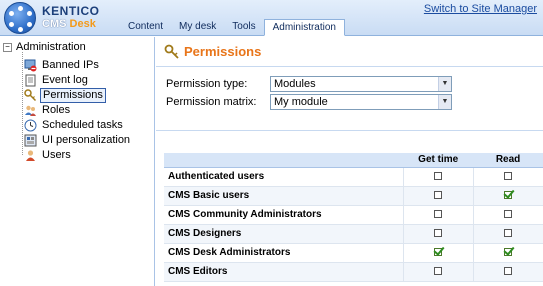 The width and height of the screenshot is (543, 286). Describe the element at coordinates (145, 27) in the screenshot. I see `tab-content: Content` at that location.